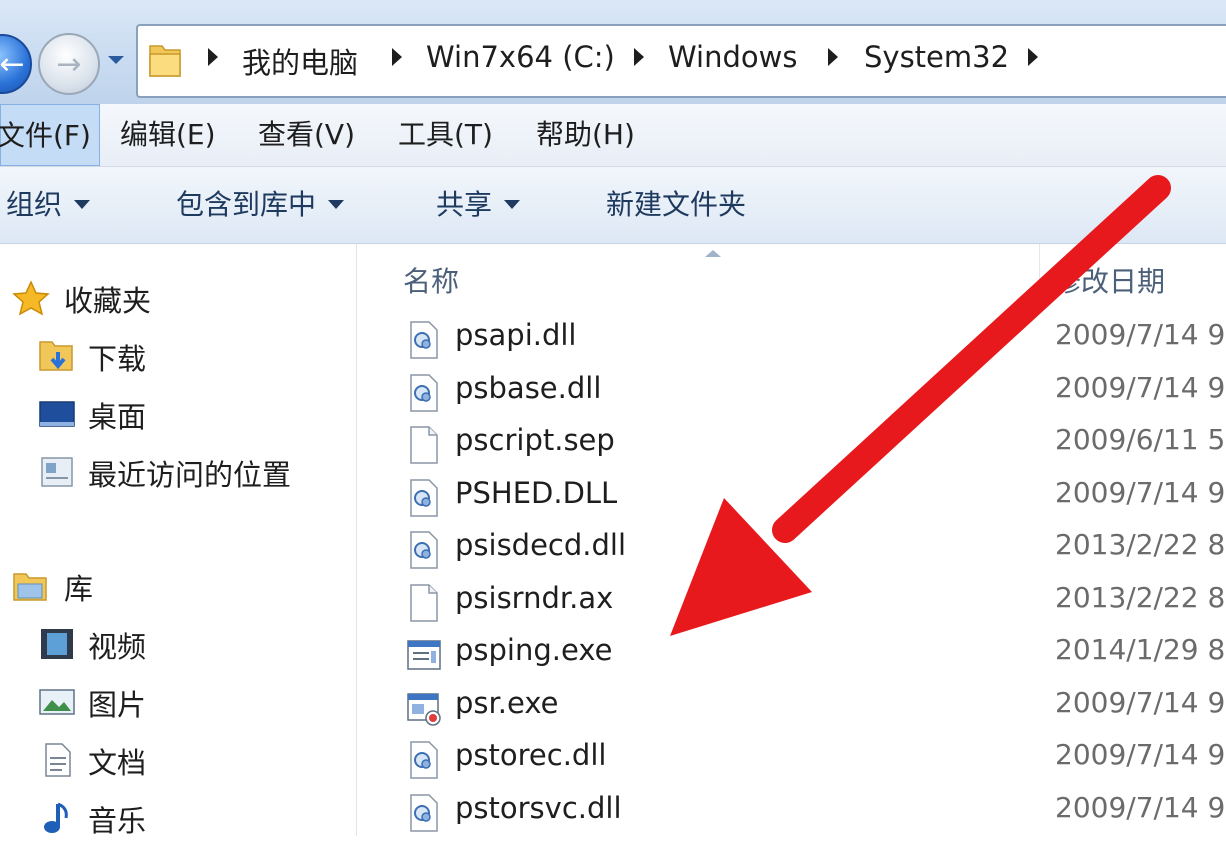  Describe the element at coordinates (536, 492) in the screenshot. I see `file-name: PSHED.DLL` at that location.